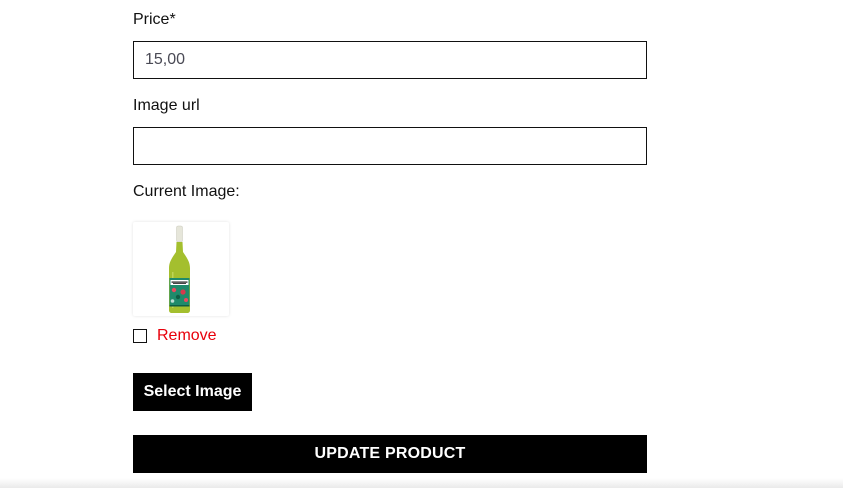 Image resolution: width=843 pixels, height=488 pixels. I want to click on image-url-label: Image url, so click(166, 105).